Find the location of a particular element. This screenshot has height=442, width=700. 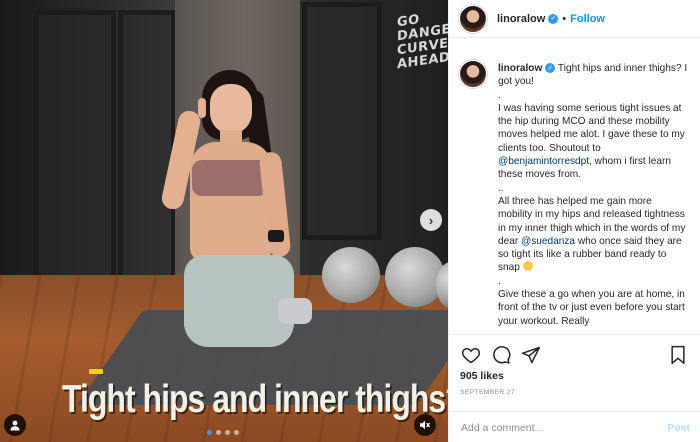

caption-username: linoralow is located at coordinates (520, 68).